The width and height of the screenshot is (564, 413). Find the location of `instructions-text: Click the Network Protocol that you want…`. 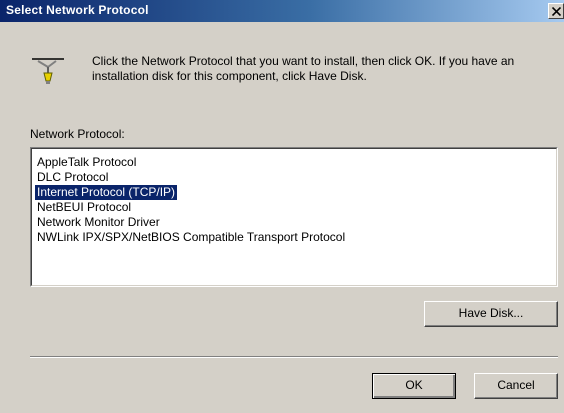

instructions-text: Click the Network Protocol that you want… is located at coordinates (303, 68).